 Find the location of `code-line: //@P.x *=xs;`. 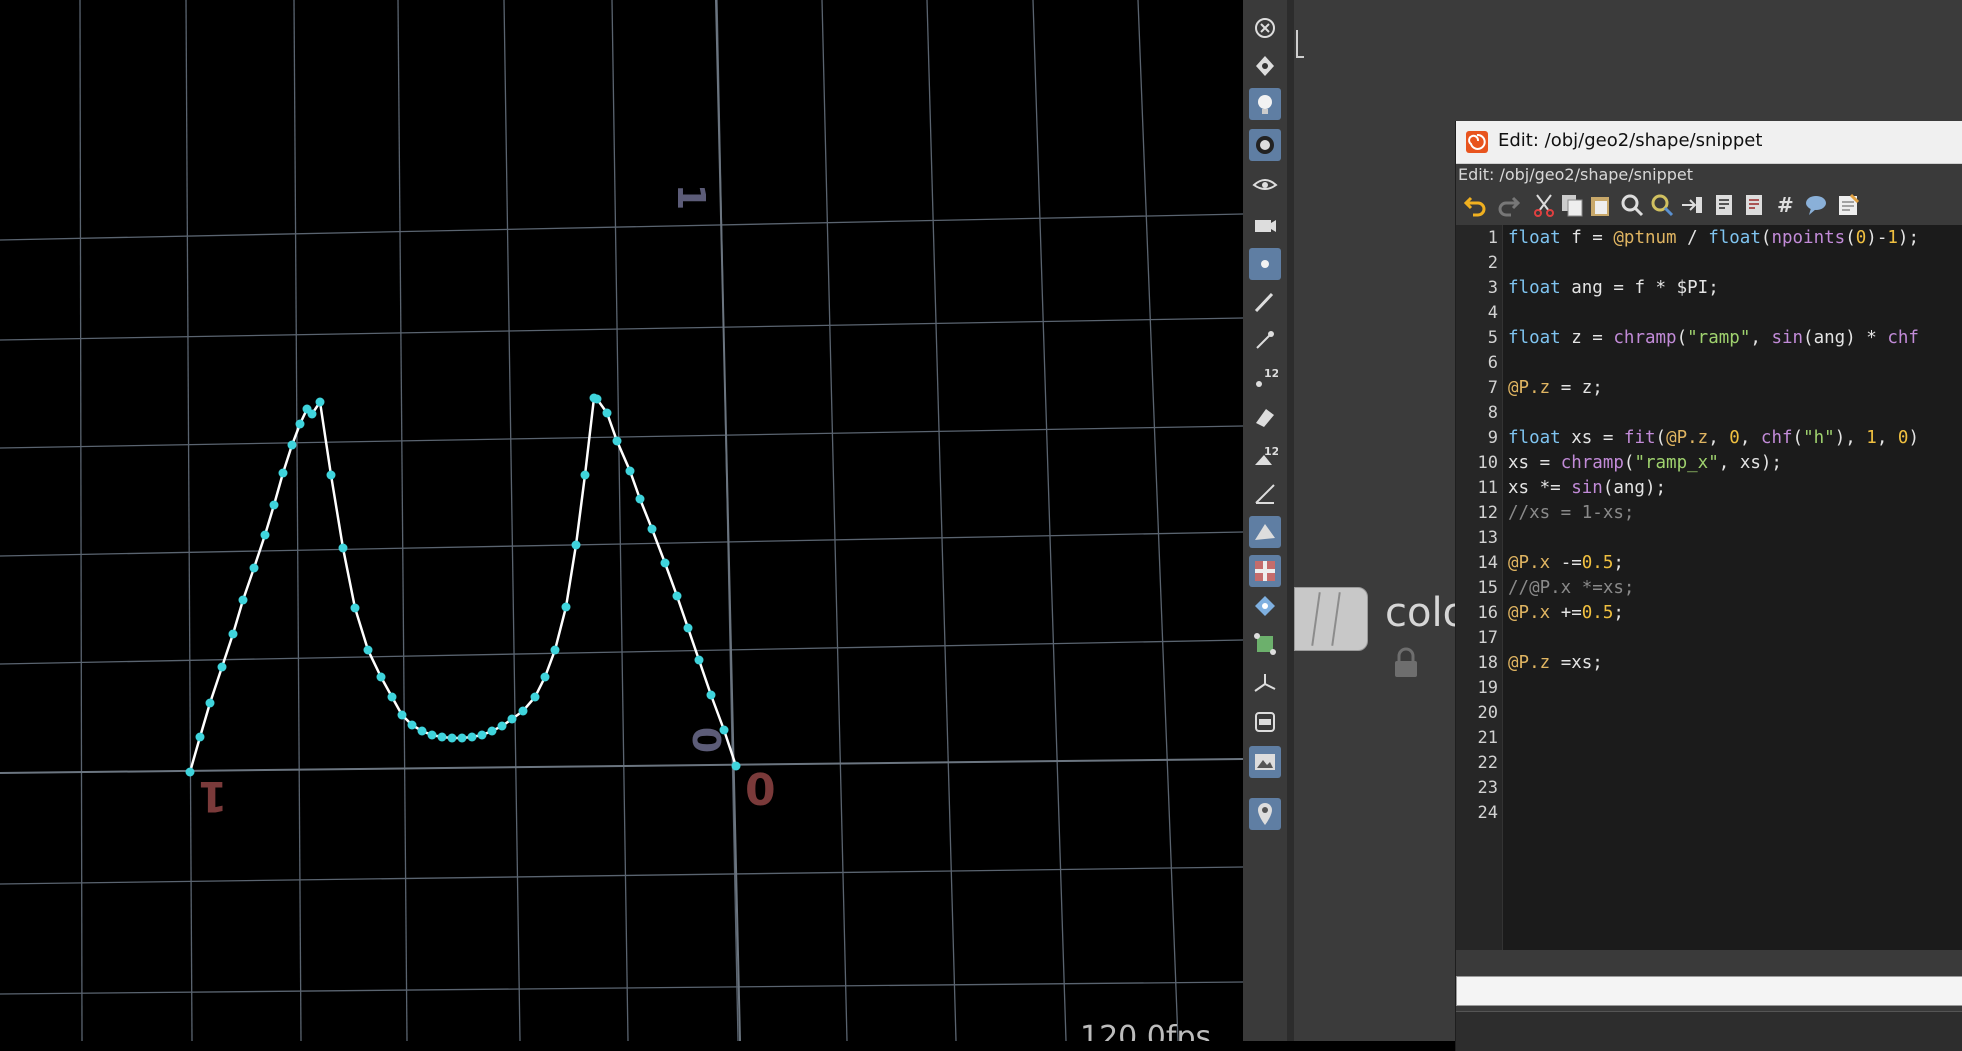

code-line: //@P.x *=xs; is located at coordinates (1571, 588).